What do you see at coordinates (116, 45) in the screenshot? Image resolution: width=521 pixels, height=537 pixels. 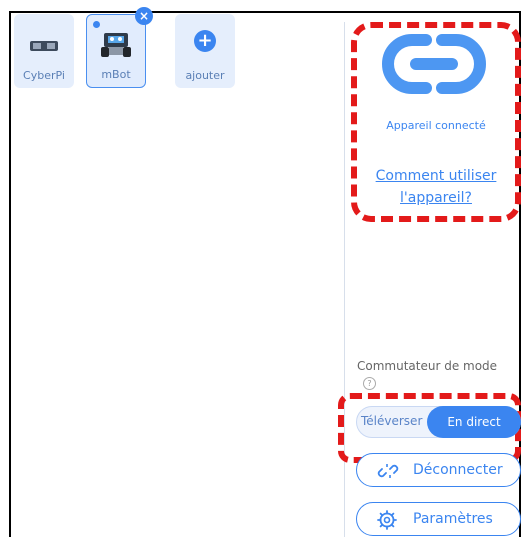 I see `mbot-robot-icon` at bounding box center [116, 45].